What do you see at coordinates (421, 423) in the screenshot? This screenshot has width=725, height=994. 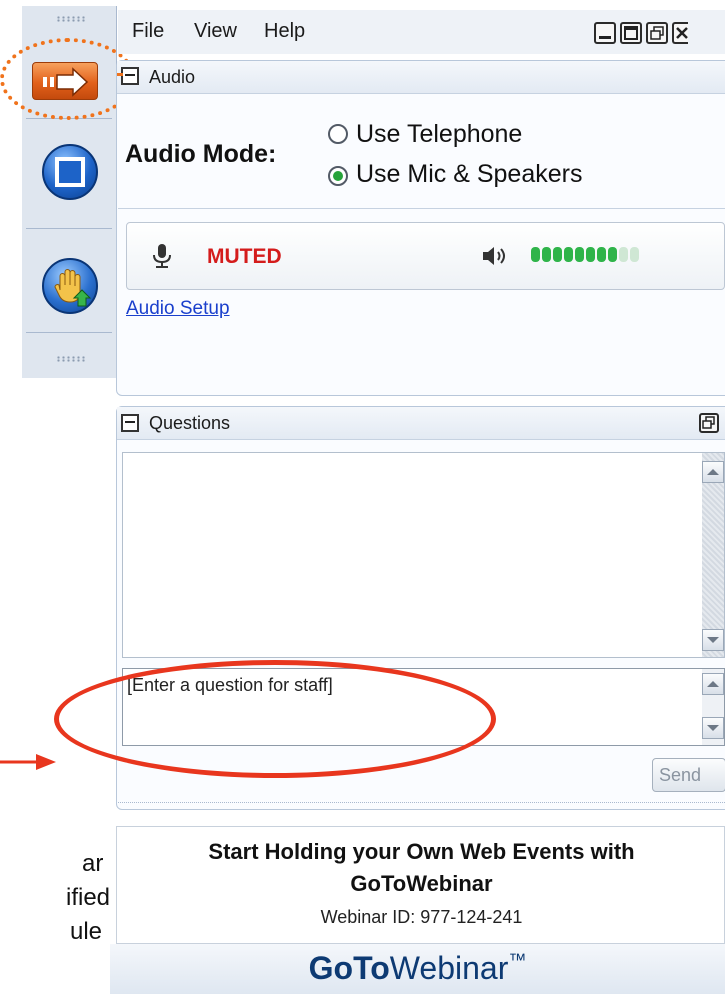 I see `questions-panel-header: Questions` at bounding box center [421, 423].